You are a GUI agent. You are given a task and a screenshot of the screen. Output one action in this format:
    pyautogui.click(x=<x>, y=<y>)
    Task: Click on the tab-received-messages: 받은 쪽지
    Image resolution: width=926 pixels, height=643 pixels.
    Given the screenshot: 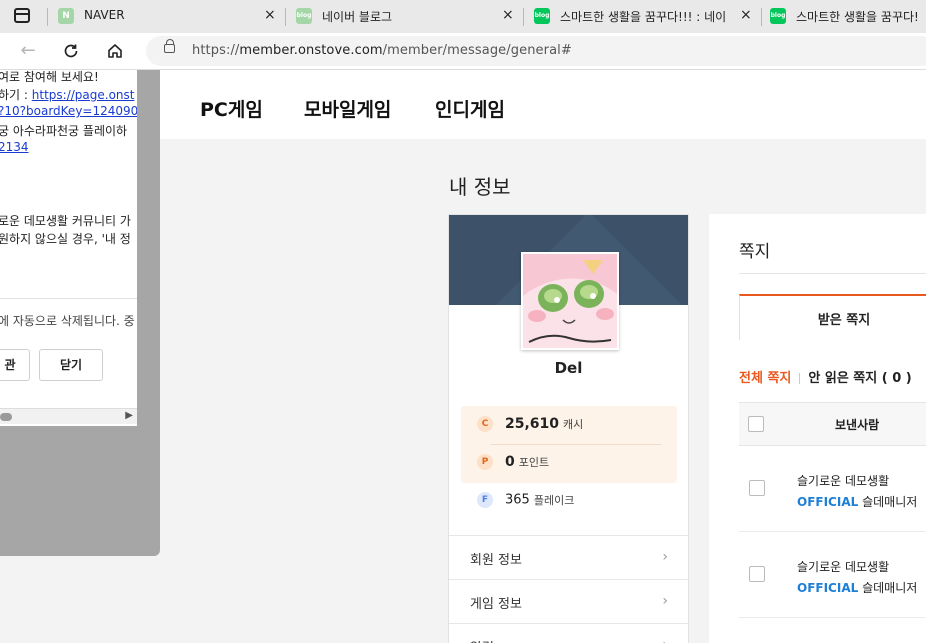 What is the action you would take?
    pyautogui.click(x=832, y=317)
    